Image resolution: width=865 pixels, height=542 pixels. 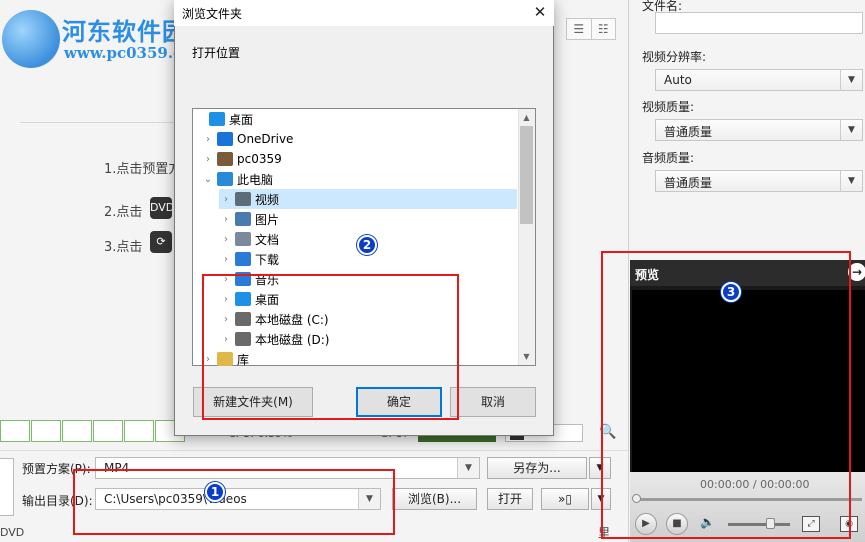 What do you see at coordinates (292, 339) in the screenshot?
I see `tree-item-label: 本地磁盘 (D:)` at bounding box center [292, 339].